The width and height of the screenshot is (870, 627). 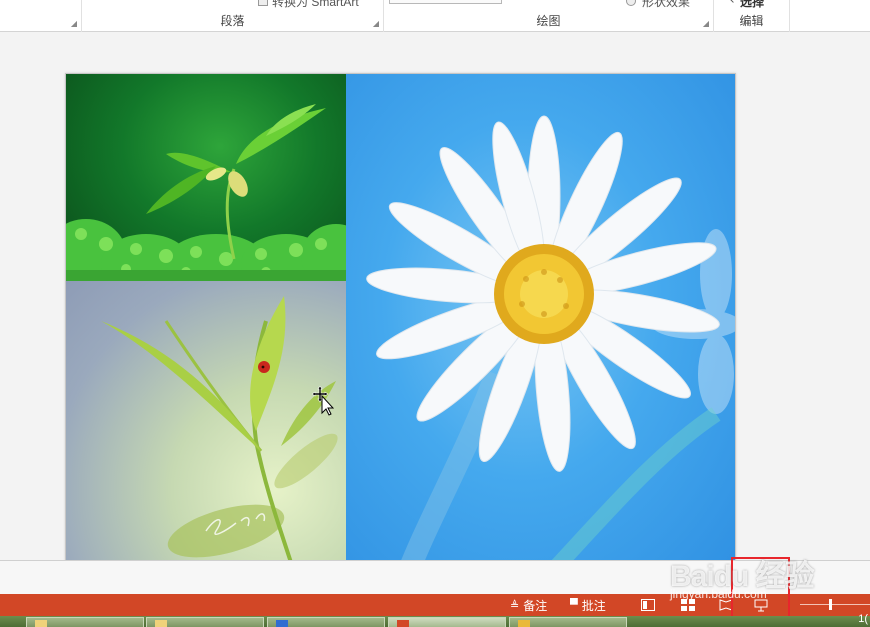 I want to click on zoom-slider-thumb, so click(x=830, y=604).